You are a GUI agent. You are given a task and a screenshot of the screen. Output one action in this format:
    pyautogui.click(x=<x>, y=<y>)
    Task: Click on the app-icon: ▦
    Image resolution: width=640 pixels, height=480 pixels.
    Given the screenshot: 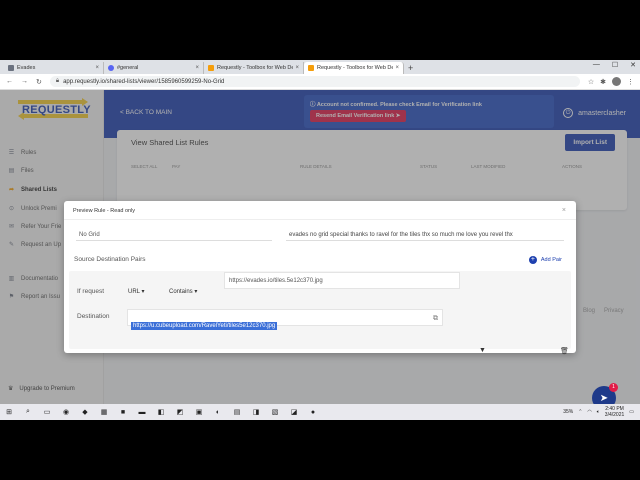 What is the action you would take?
    pyautogui.click(x=104, y=412)
    